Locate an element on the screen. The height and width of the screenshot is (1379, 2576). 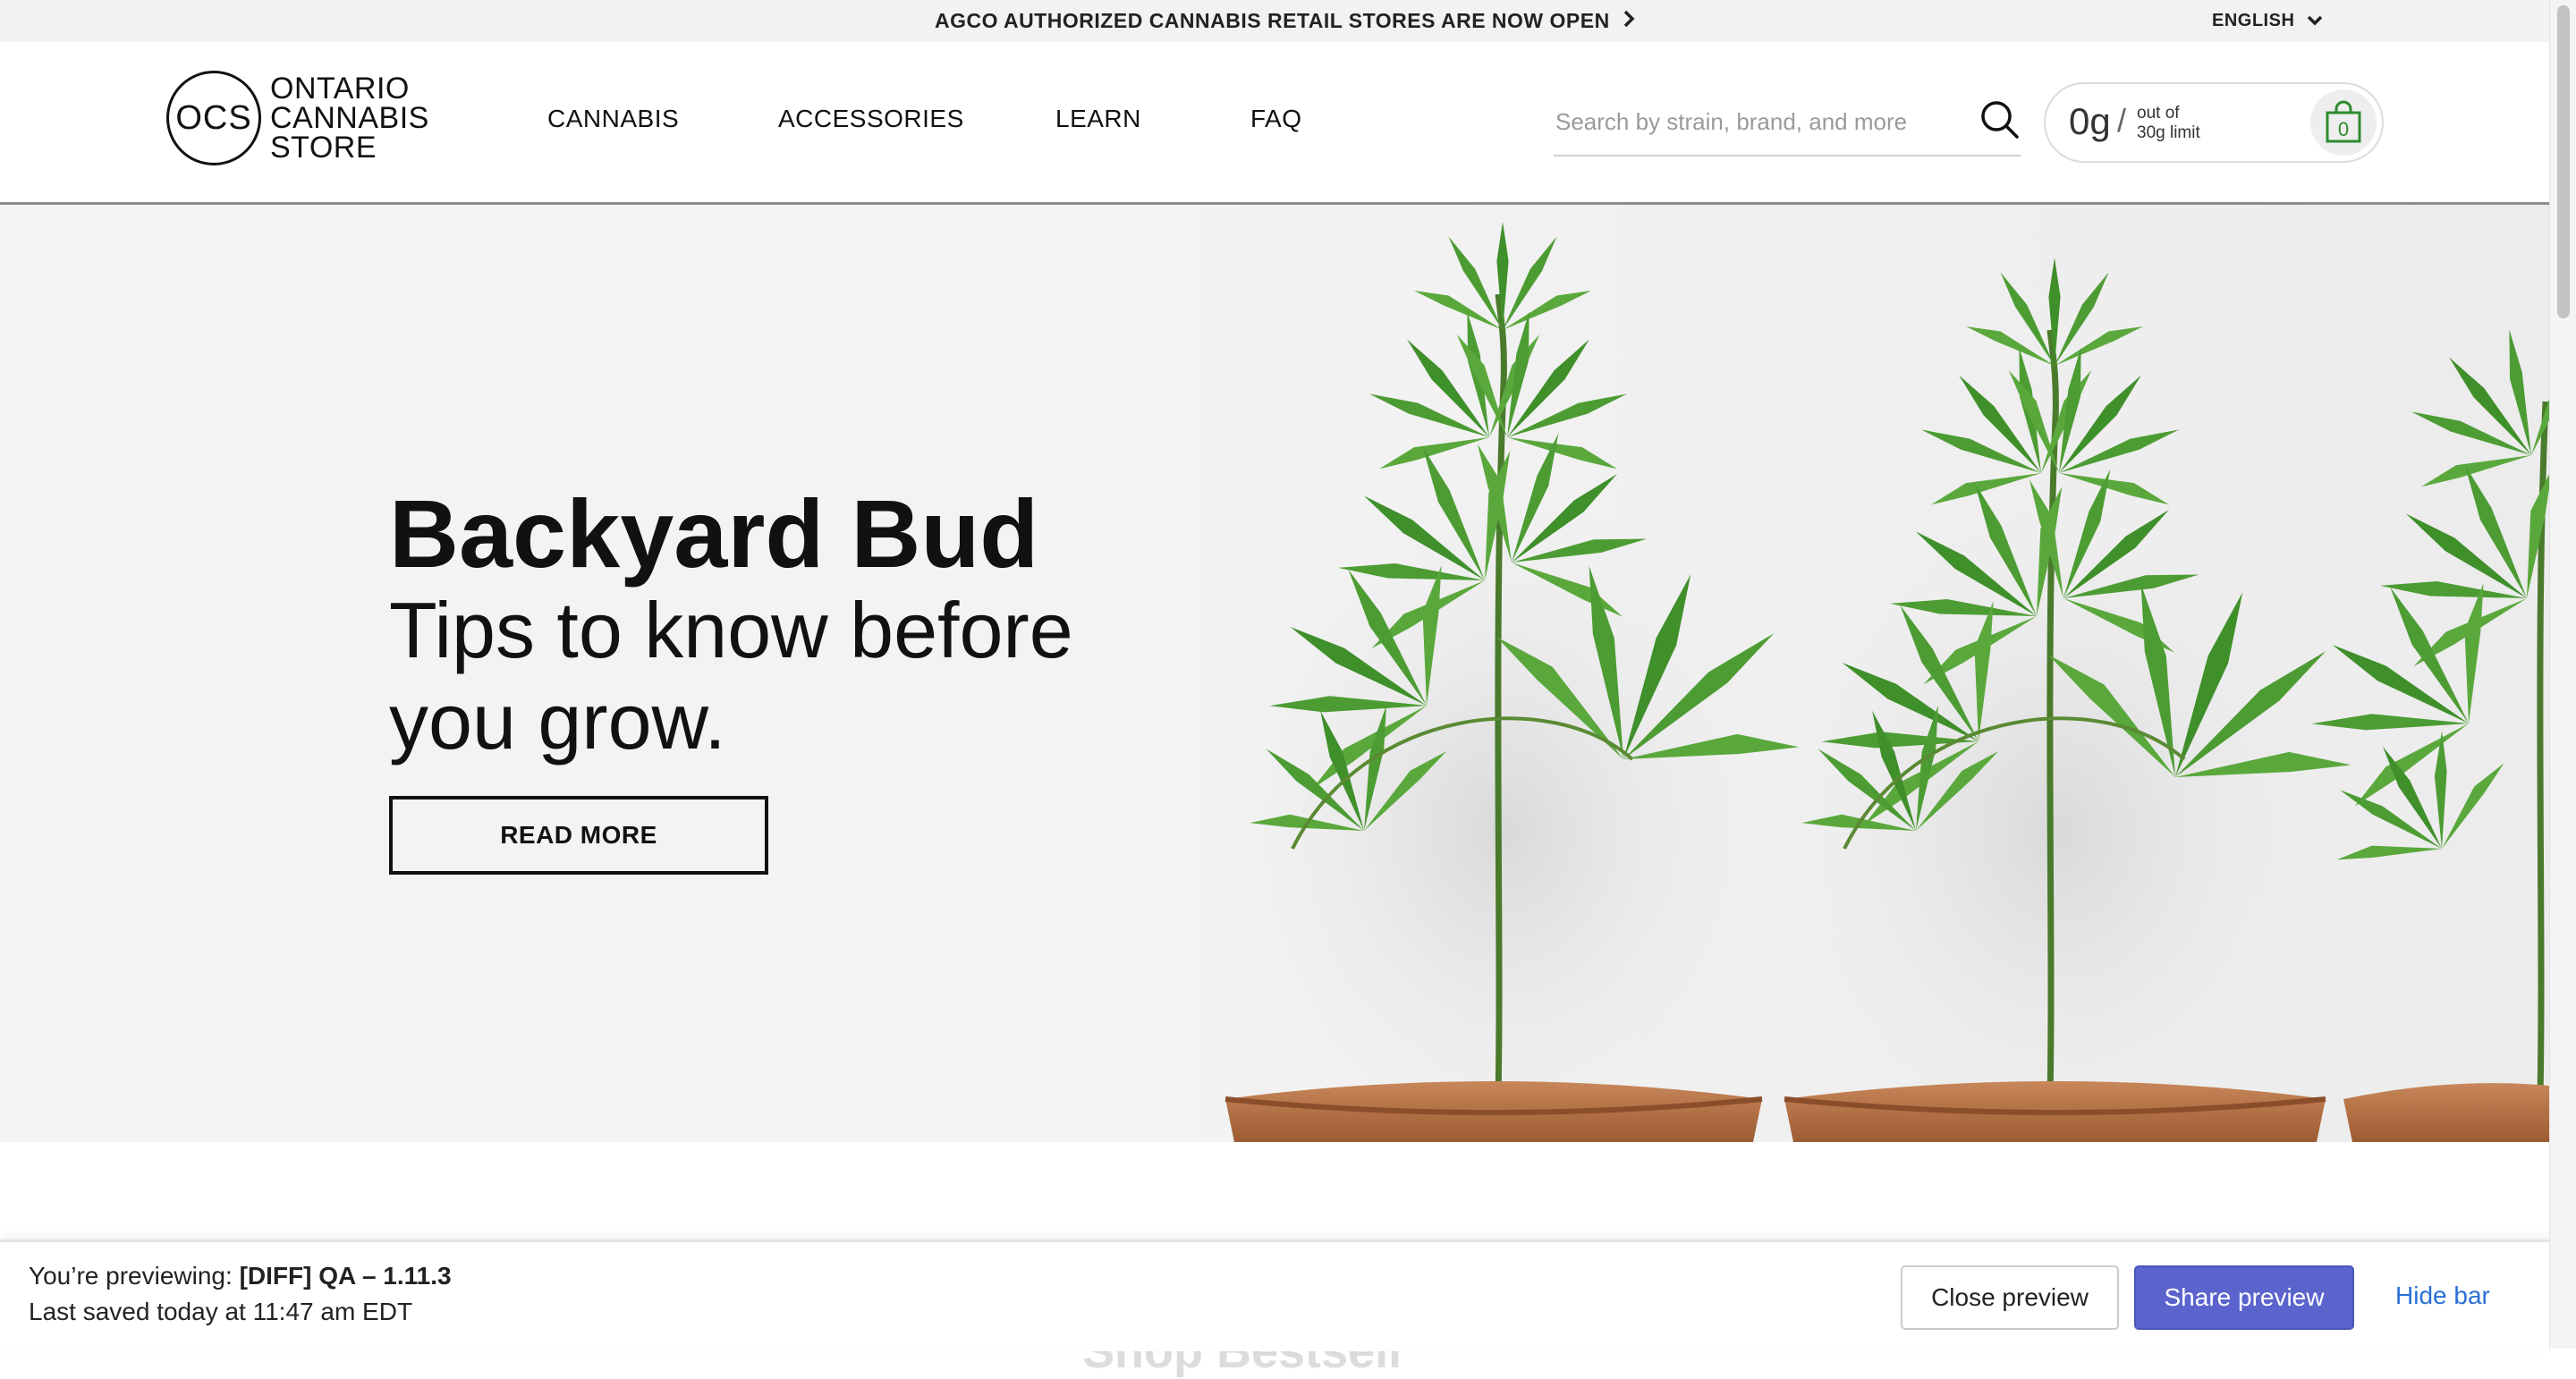
chevron-right-icon is located at coordinates (1629, 21).